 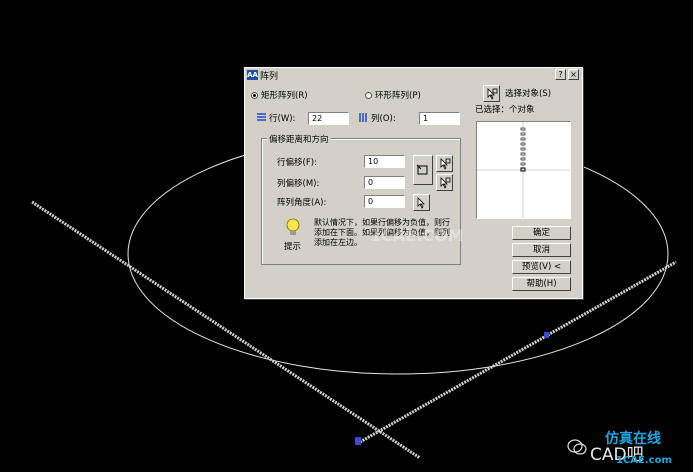 I want to click on row-offset-input: 10, so click(x=384, y=161).